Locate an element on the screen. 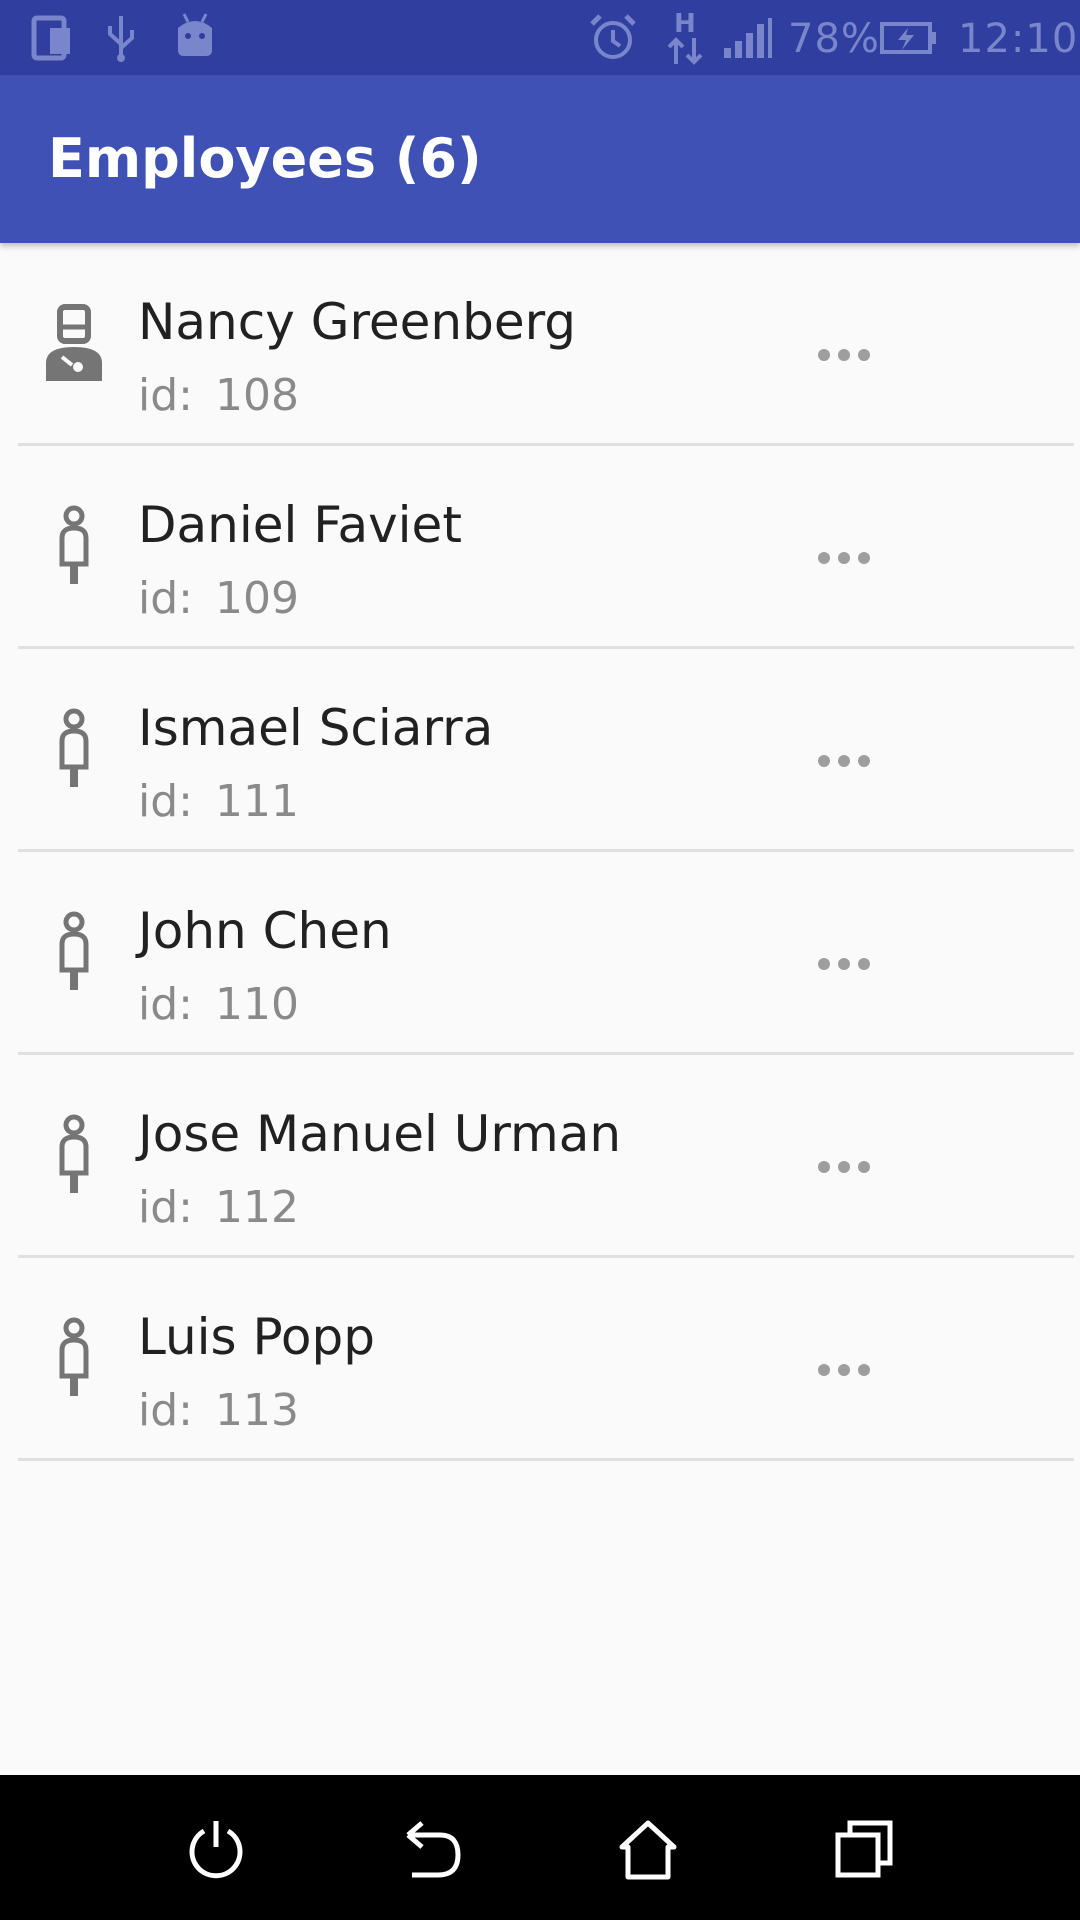 This screenshot has width=1080, height=1920. page-title: Employees (6) is located at coordinates (265, 158).